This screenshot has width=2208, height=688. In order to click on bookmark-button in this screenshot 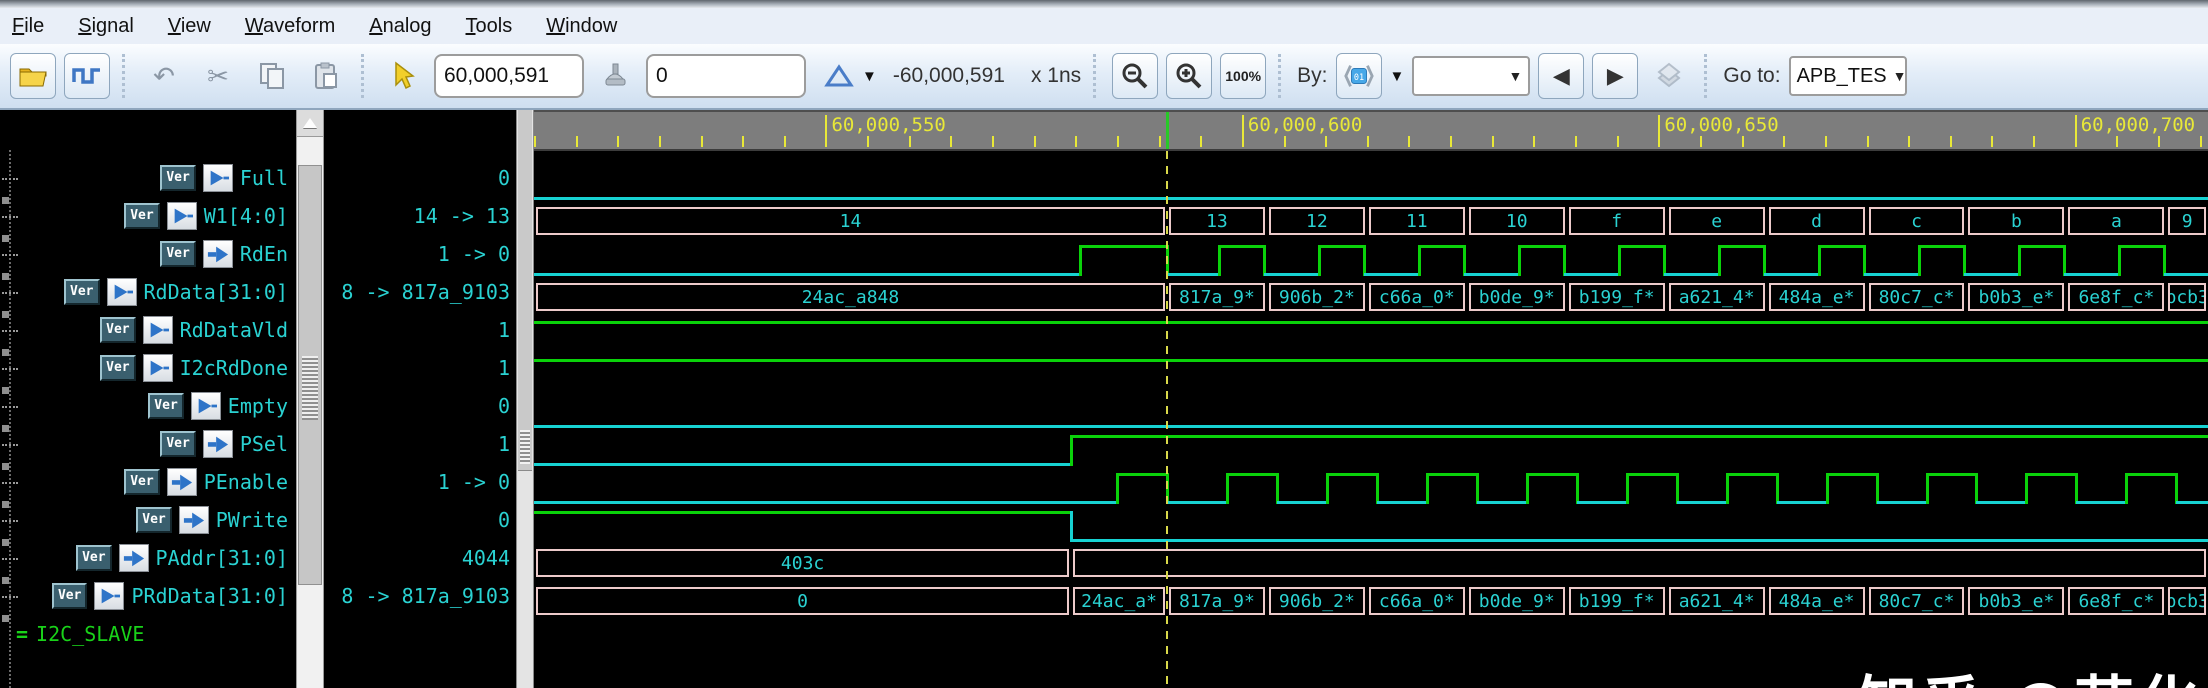, I will do `click(1669, 76)`.